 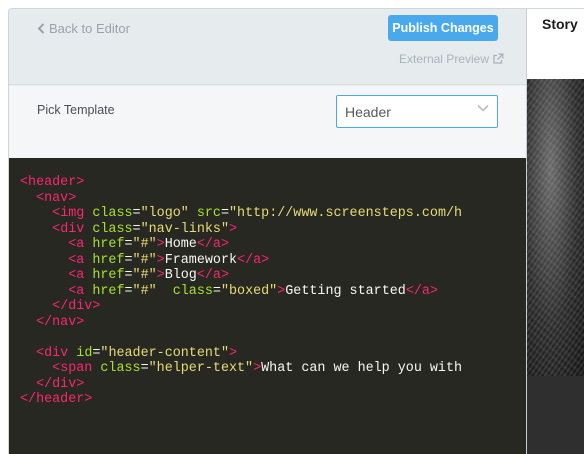 What do you see at coordinates (84, 353) in the screenshot?
I see `code-attr: id` at bounding box center [84, 353].